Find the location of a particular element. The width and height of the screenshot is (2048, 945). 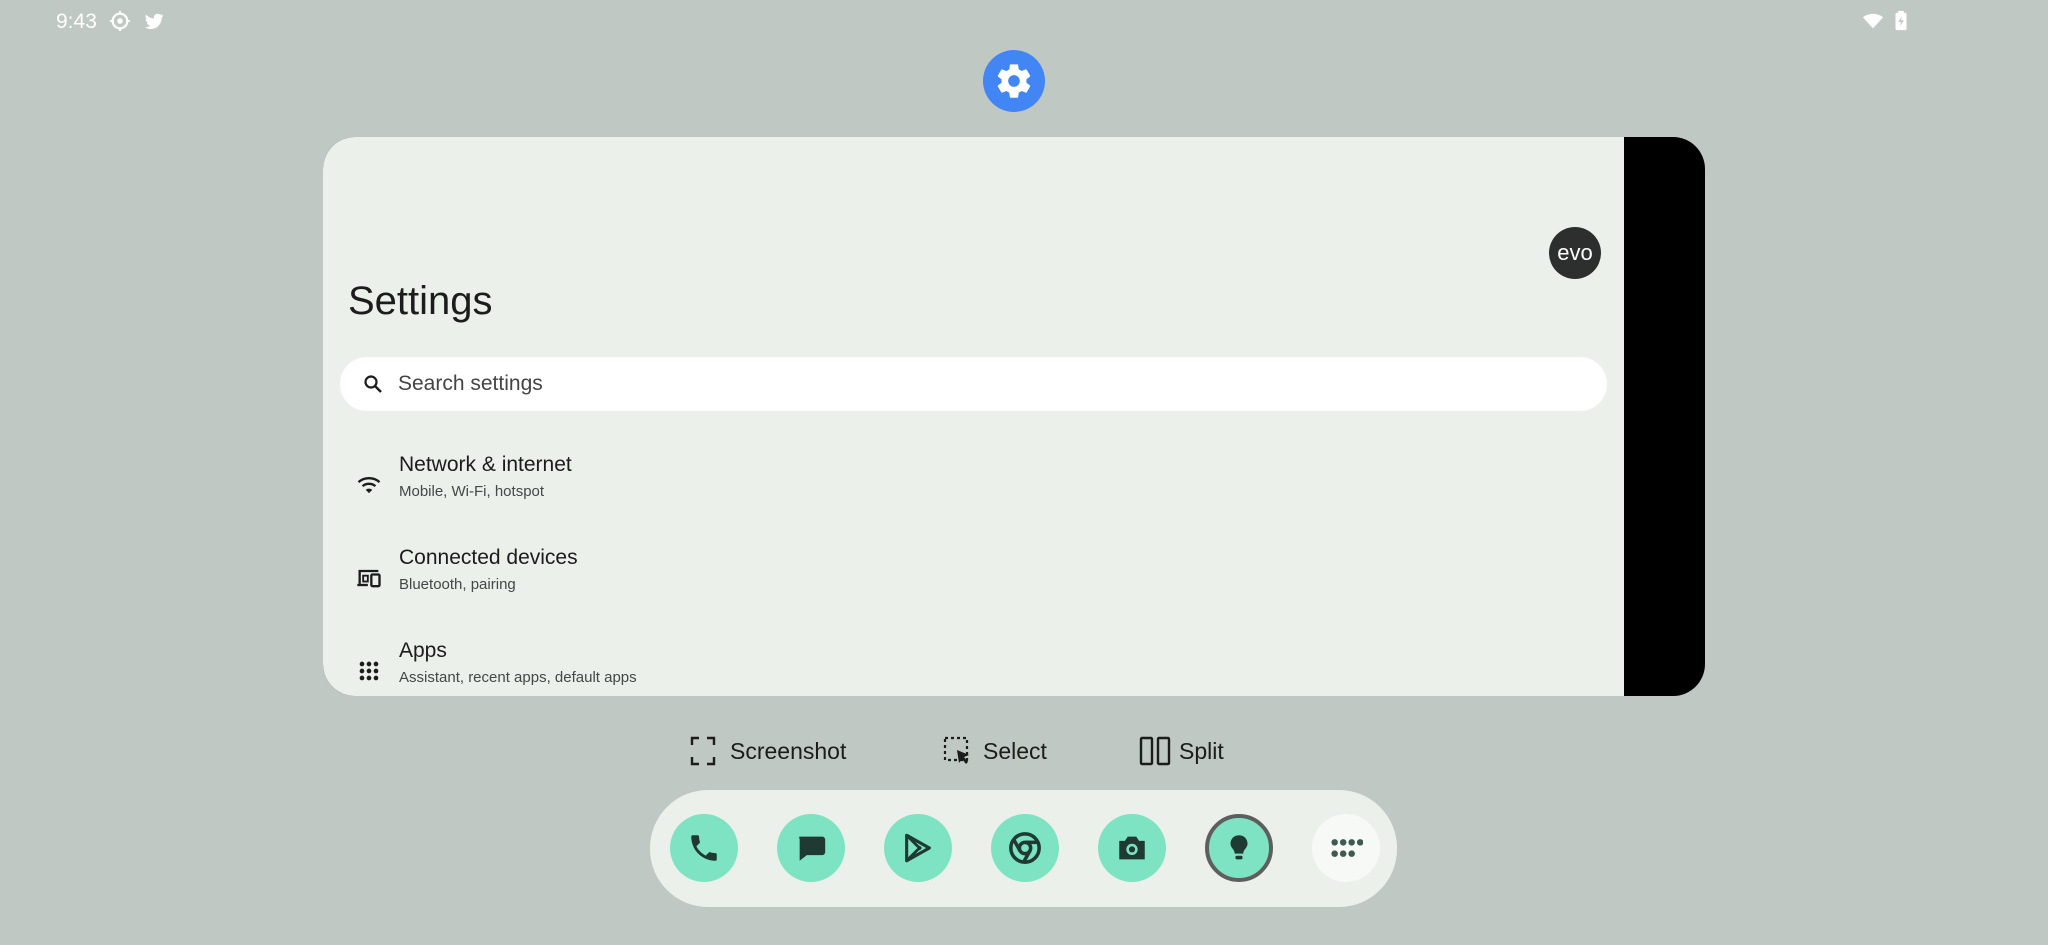

camera-icon is located at coordinates (1132, 848).